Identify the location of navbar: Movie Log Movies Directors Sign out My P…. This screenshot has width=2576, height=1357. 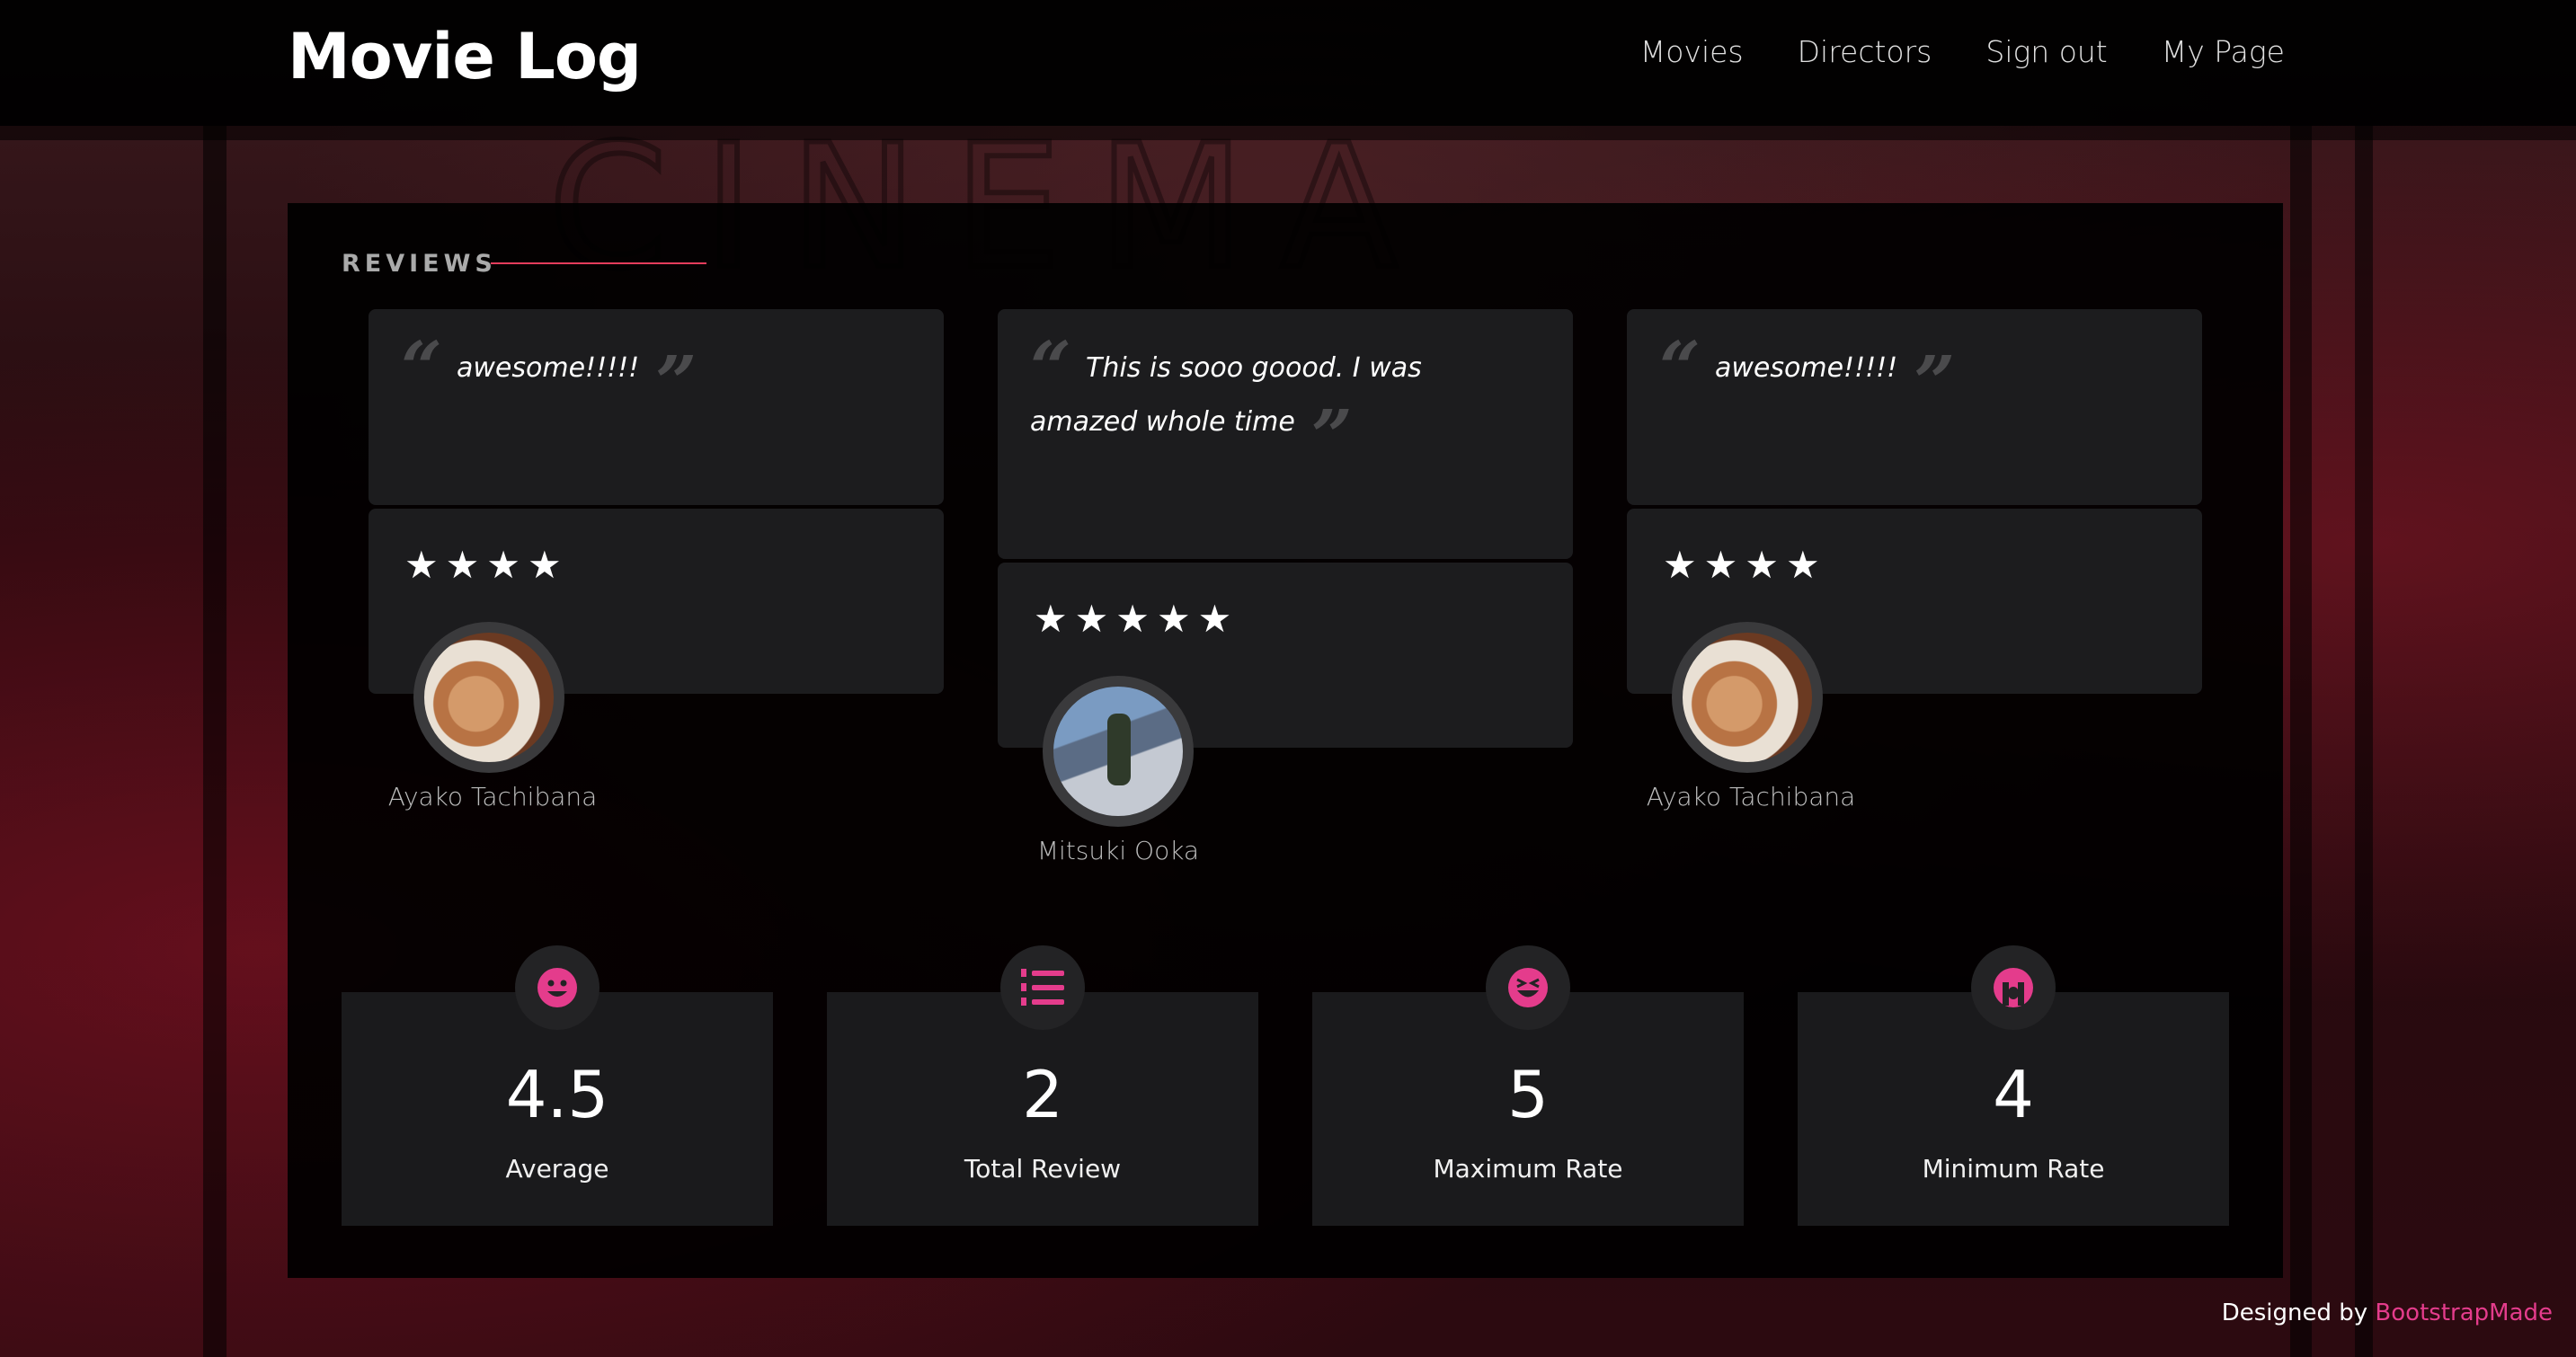
(1288, 63).